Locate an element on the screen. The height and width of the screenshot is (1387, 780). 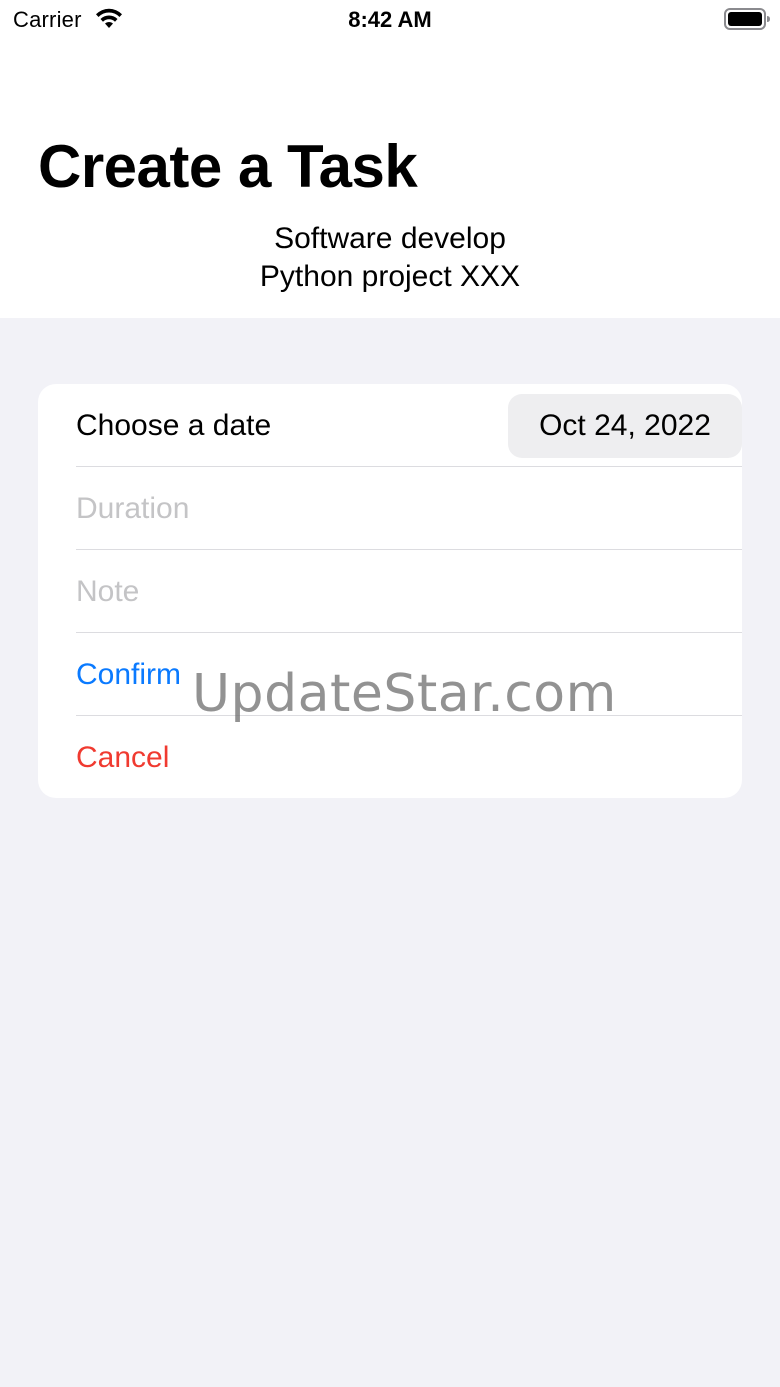
page-title: Create a Task is located at coordinates (228, 166).